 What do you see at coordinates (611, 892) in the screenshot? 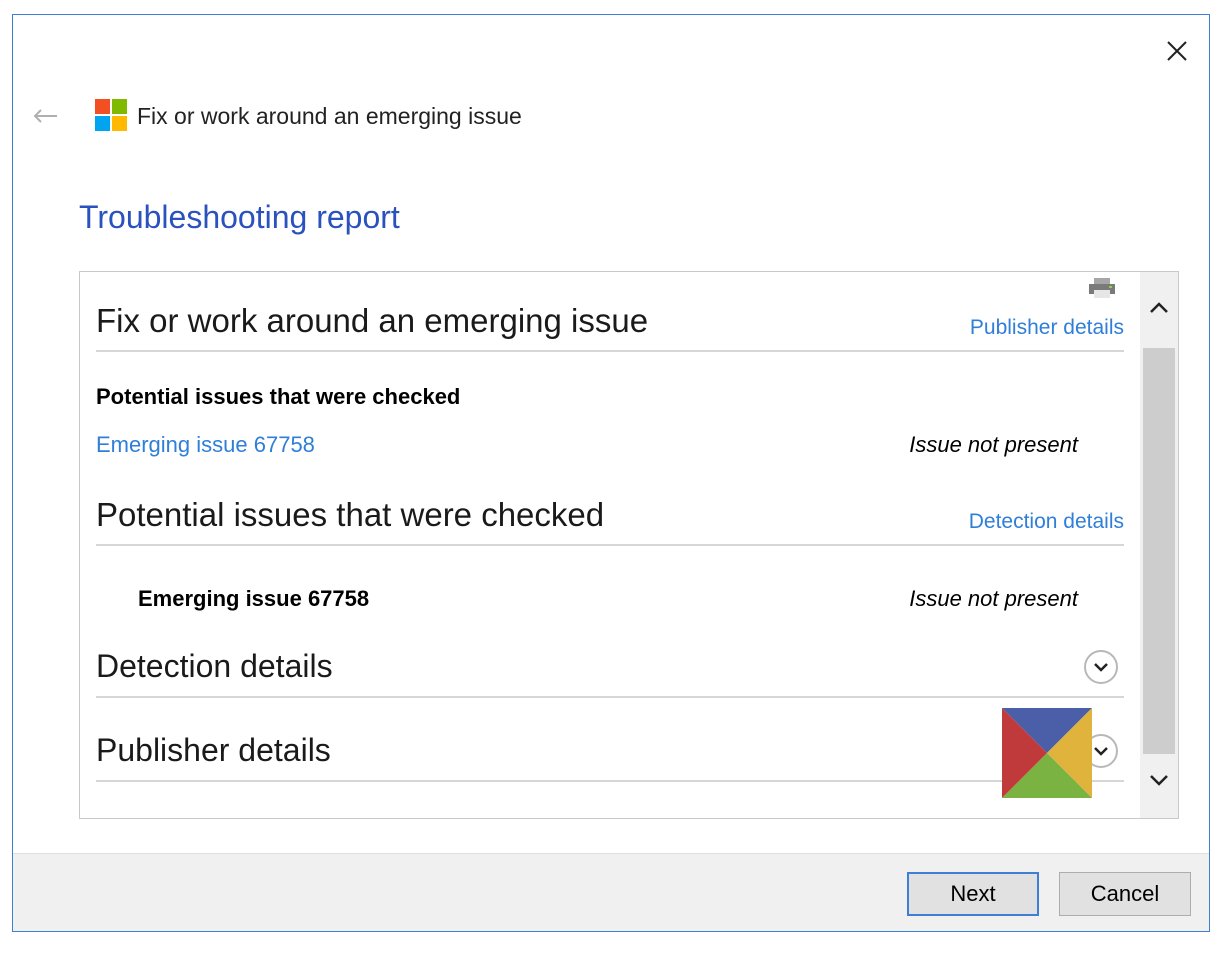
I see `dialog-footer: Next Cancel` at bounding box center [611, 892].